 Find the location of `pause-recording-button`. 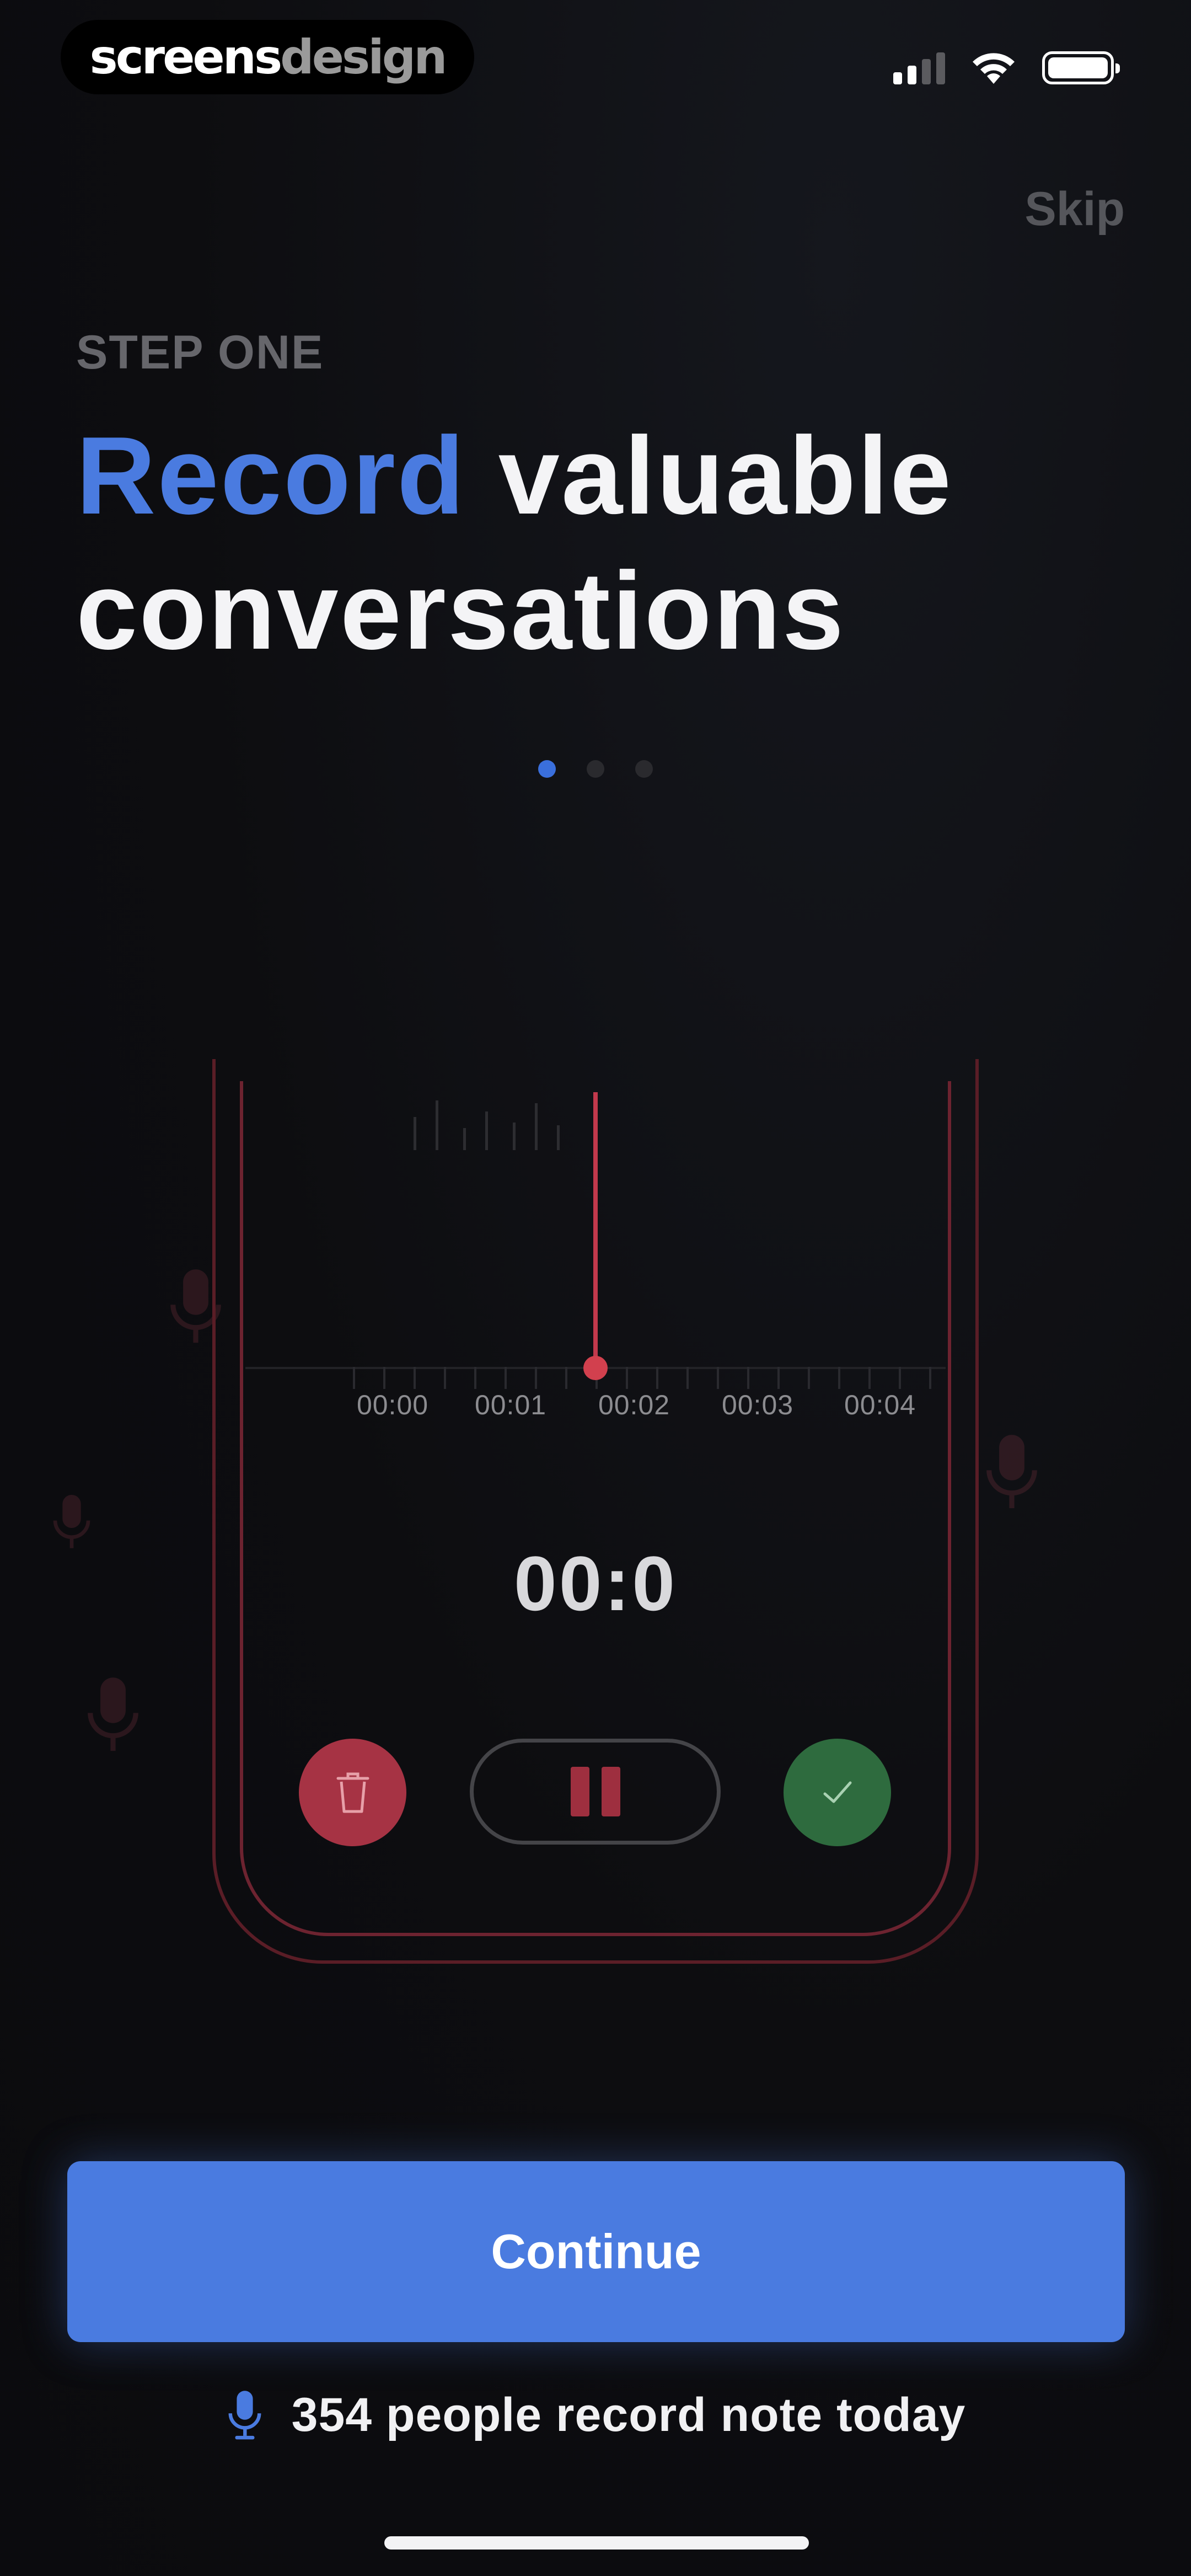

pause-recording-button is located at coordinates (595, 1792).